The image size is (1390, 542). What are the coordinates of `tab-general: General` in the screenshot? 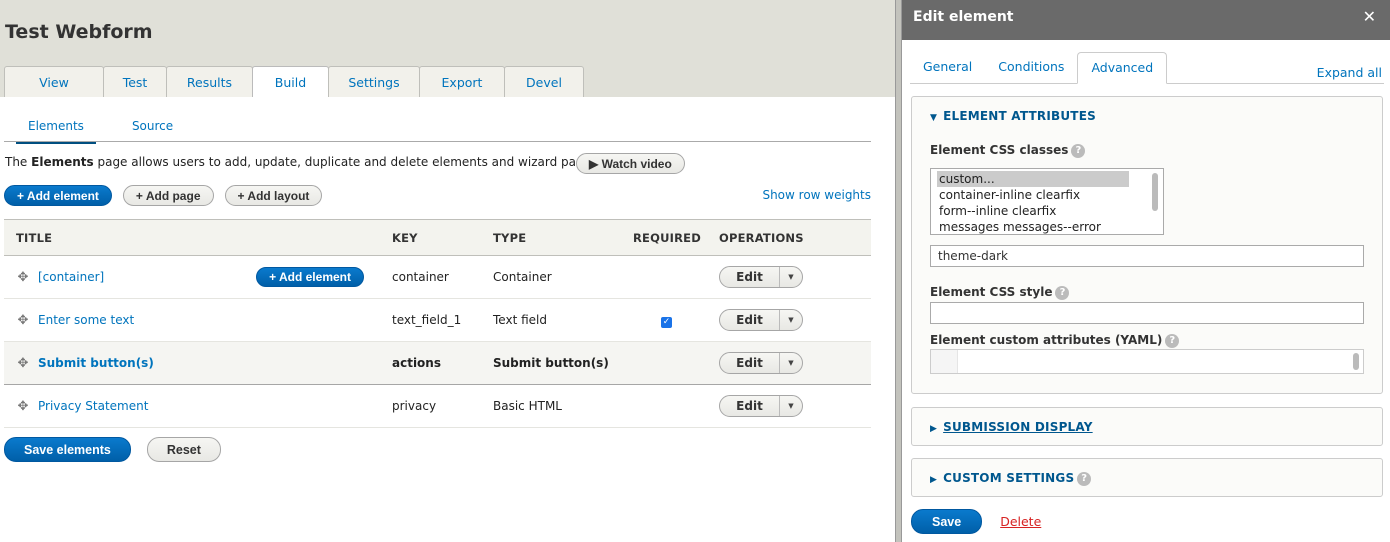 It's located at (947, 67).